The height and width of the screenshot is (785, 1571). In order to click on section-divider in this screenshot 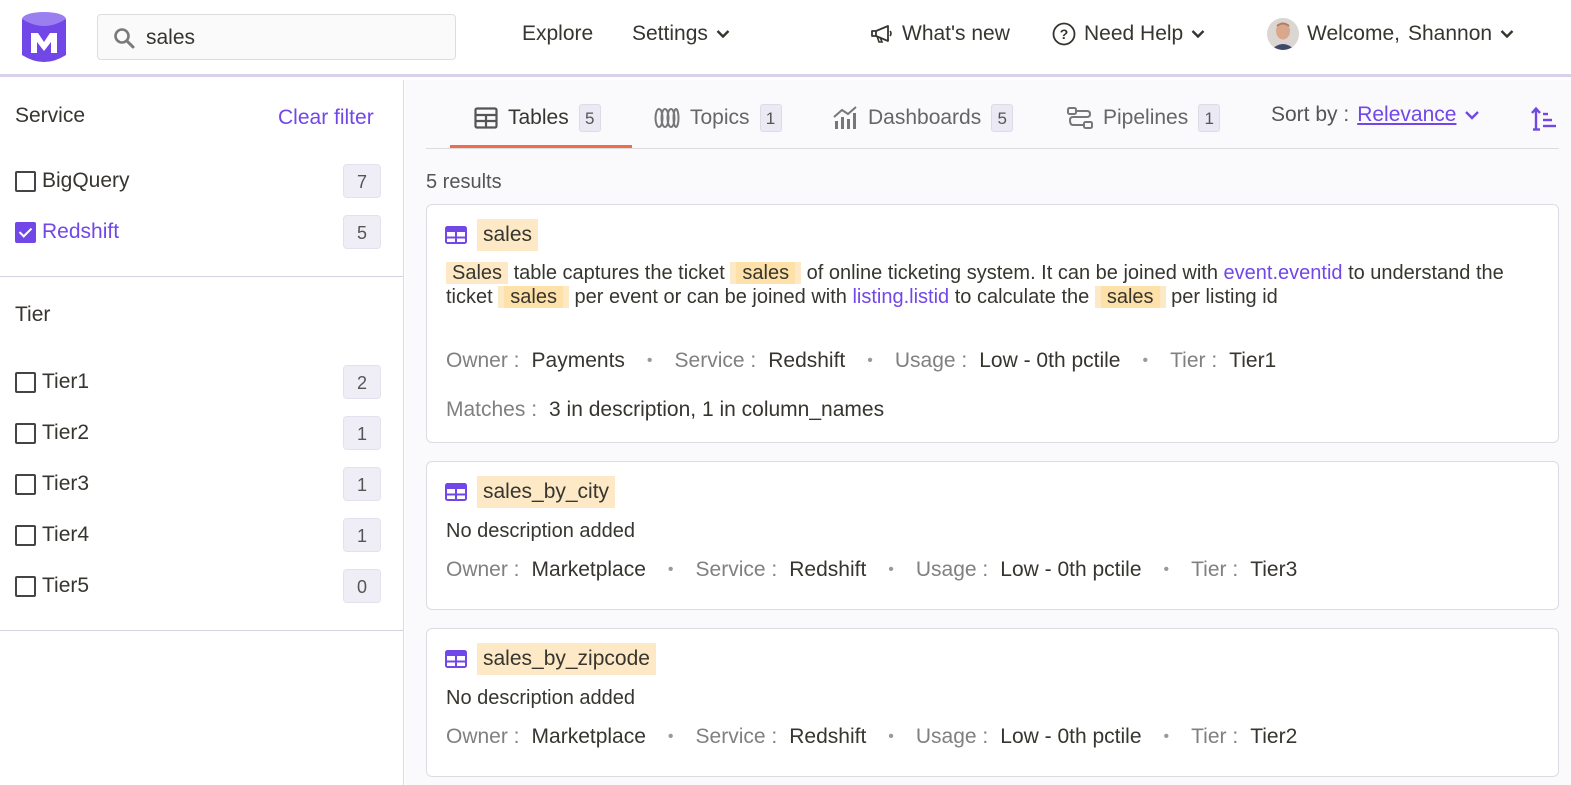, I will do `click(201, 276)`.